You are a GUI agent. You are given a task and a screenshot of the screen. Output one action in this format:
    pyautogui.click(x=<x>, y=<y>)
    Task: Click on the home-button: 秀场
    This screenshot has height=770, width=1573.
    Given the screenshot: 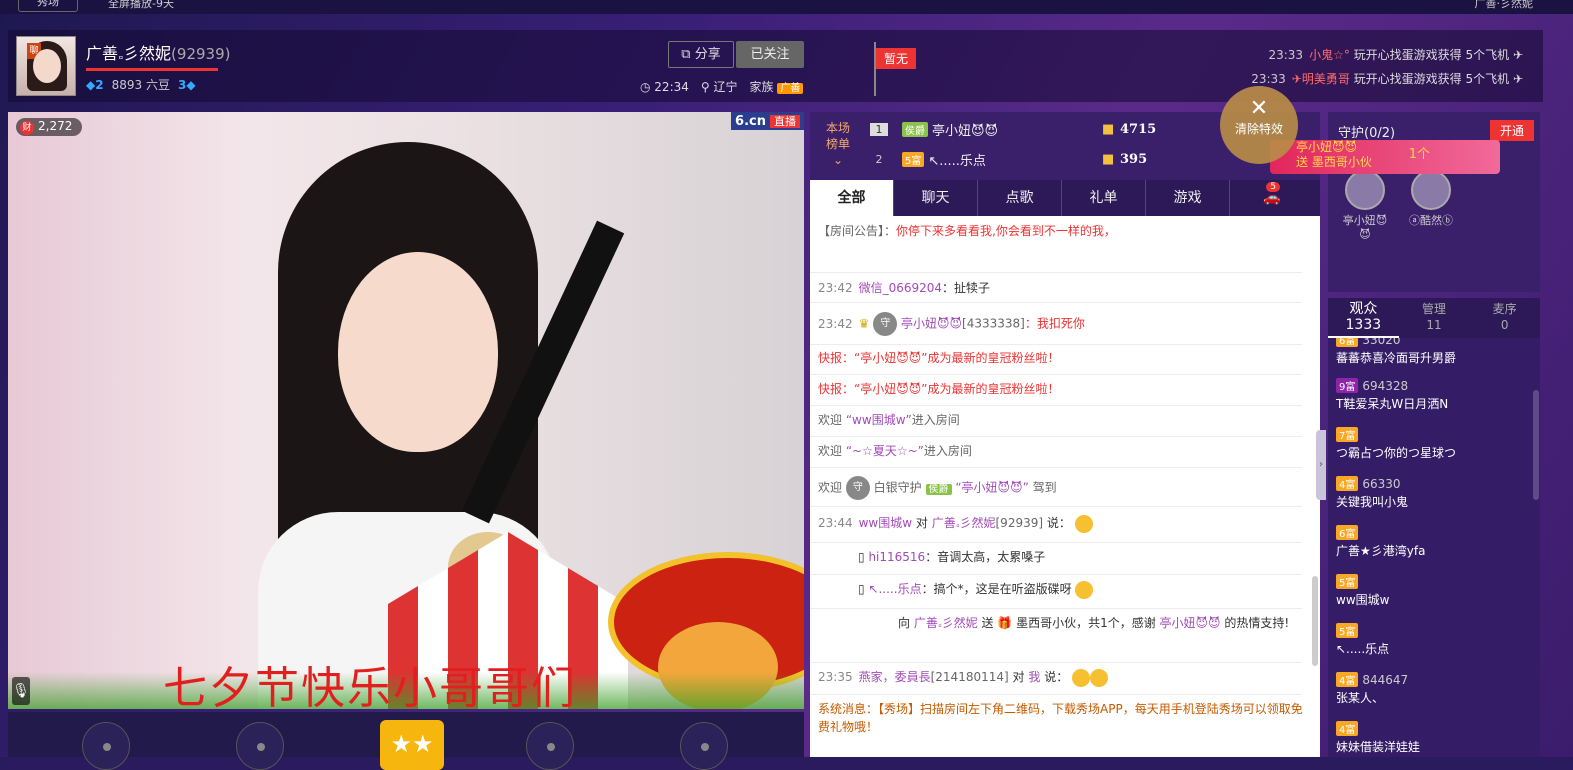 What is the action you would take?
    pyautogui.click(x=48, y=6)
    